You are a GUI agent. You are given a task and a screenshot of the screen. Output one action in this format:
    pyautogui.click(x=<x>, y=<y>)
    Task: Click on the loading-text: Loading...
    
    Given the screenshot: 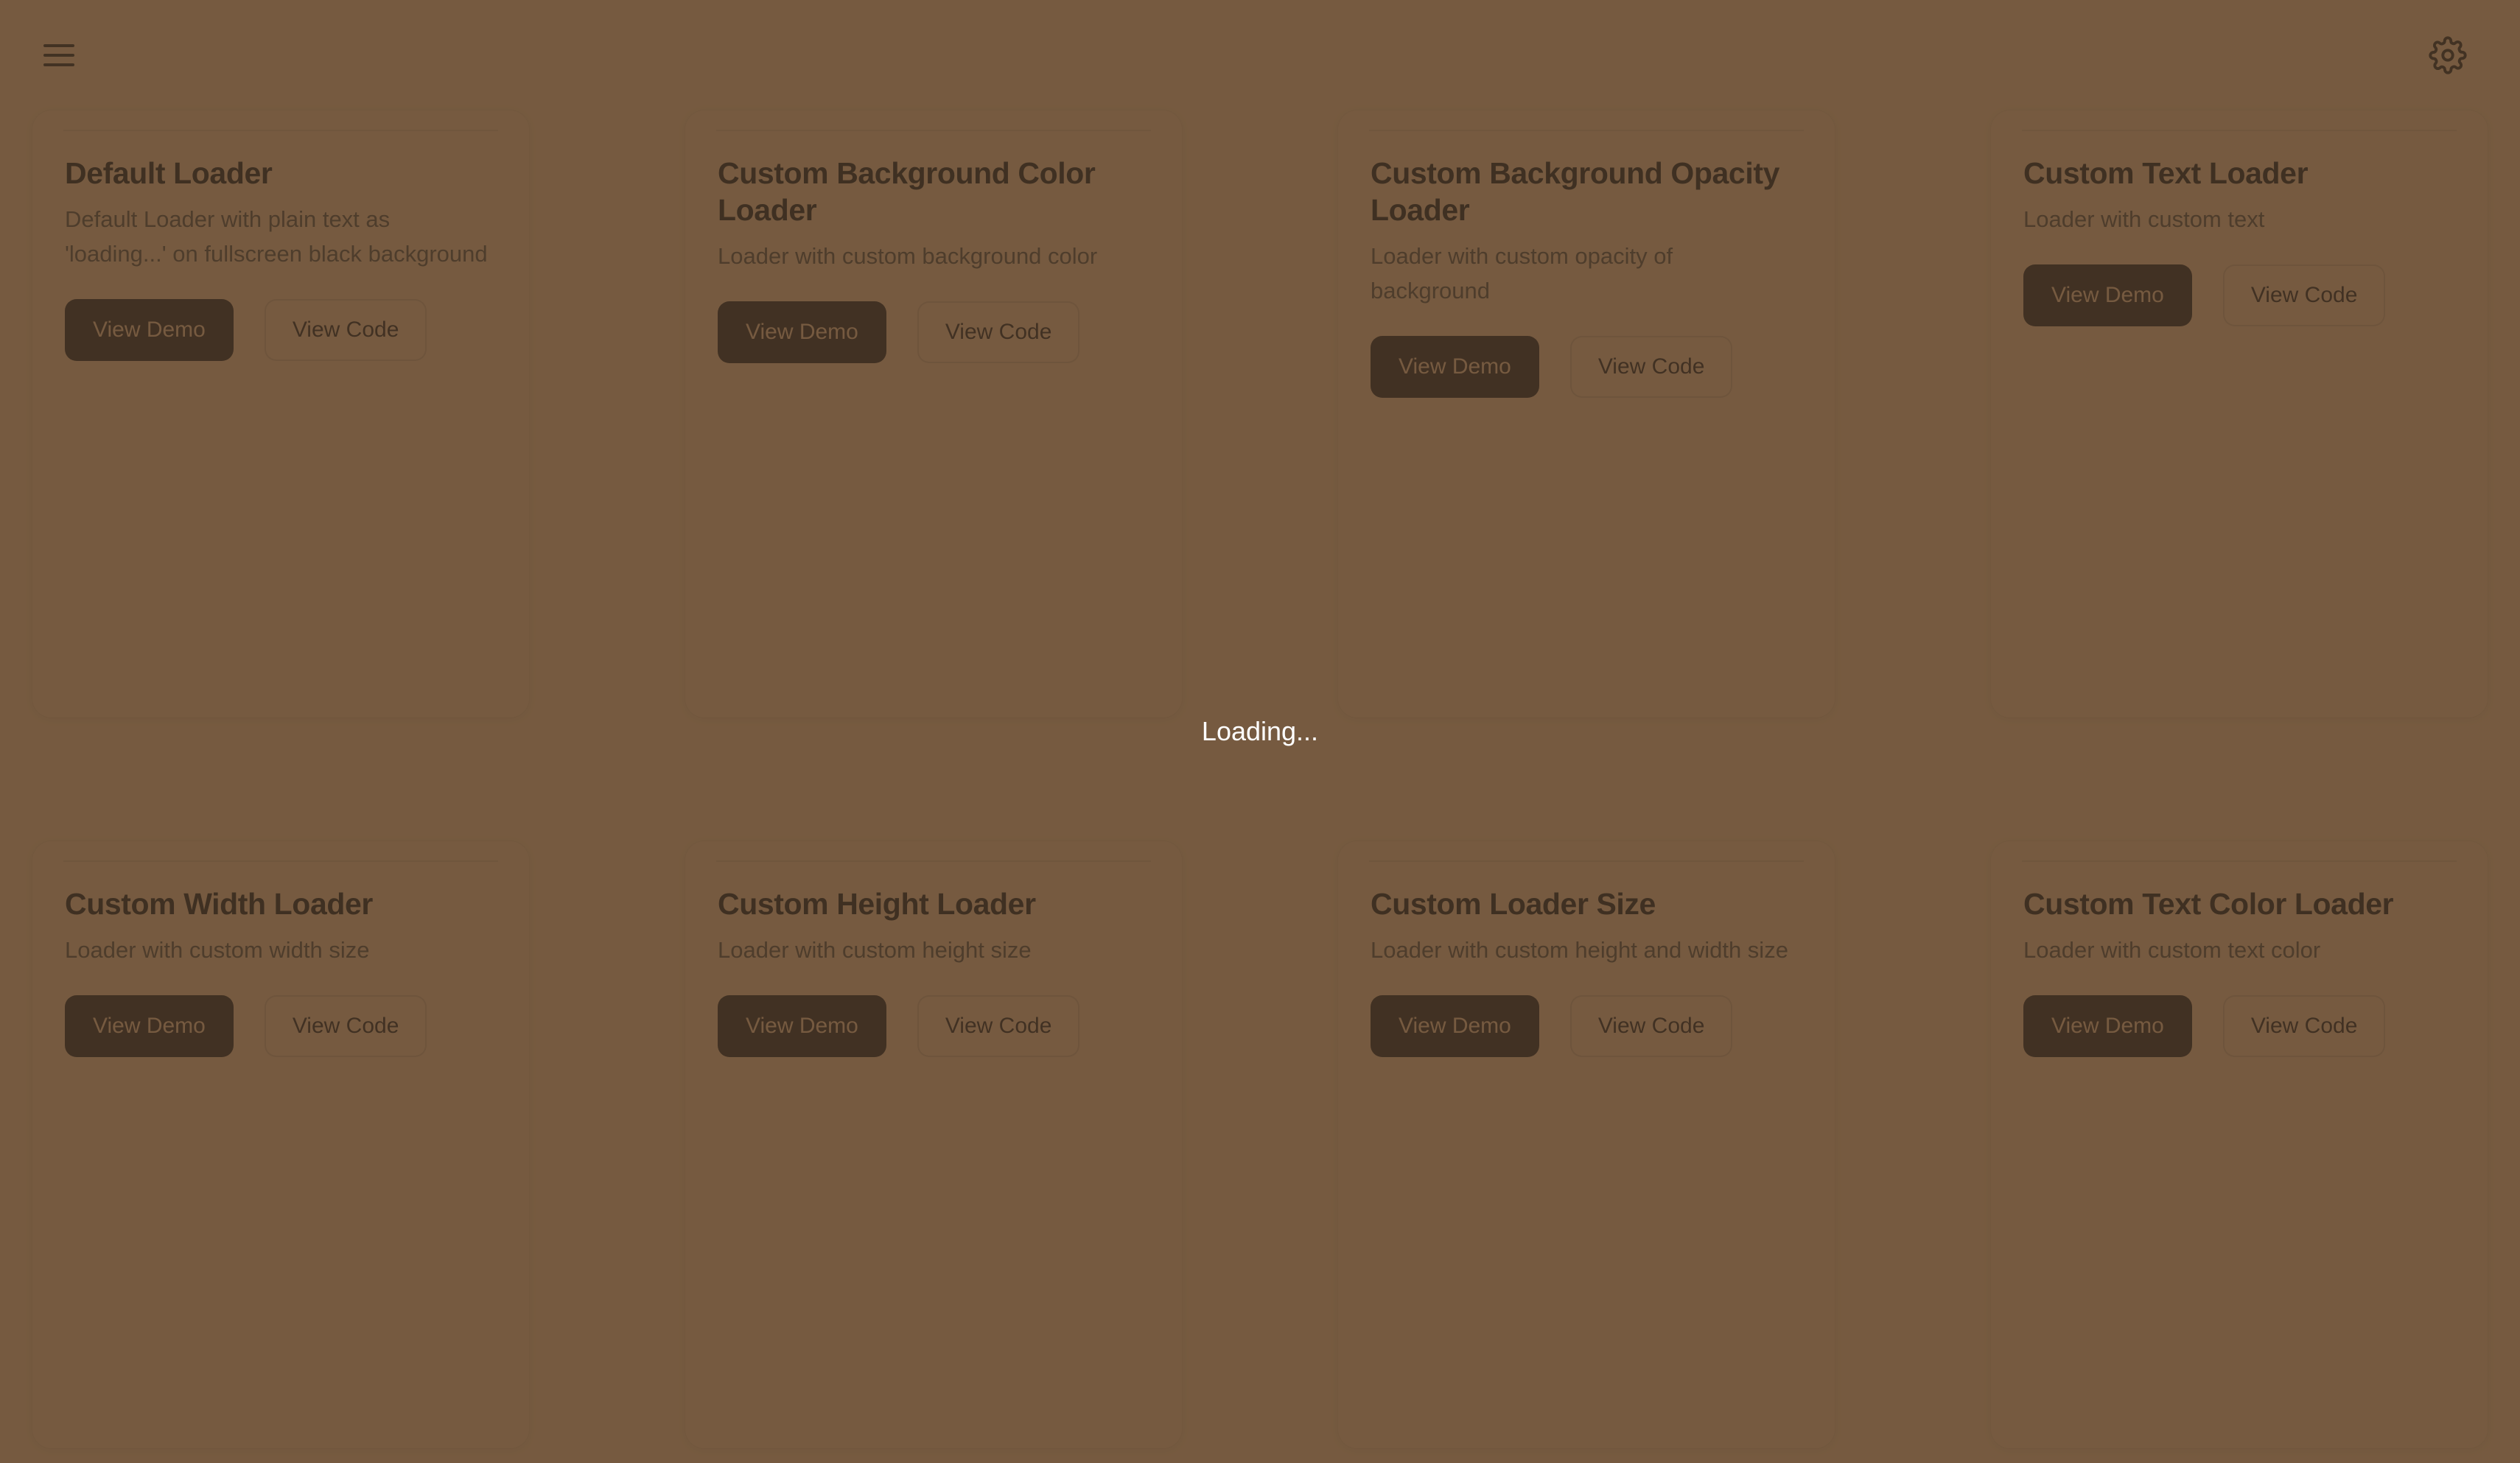 What is the action you would take?
    pyautogui.click(x=1260, y=731)
    